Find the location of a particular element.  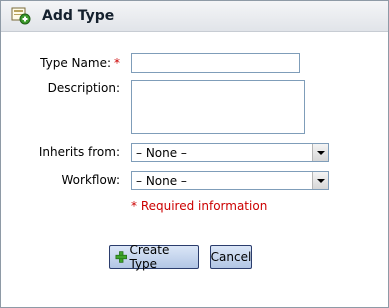

type-name-label: Type Name: is located at coordinates (75, 63).